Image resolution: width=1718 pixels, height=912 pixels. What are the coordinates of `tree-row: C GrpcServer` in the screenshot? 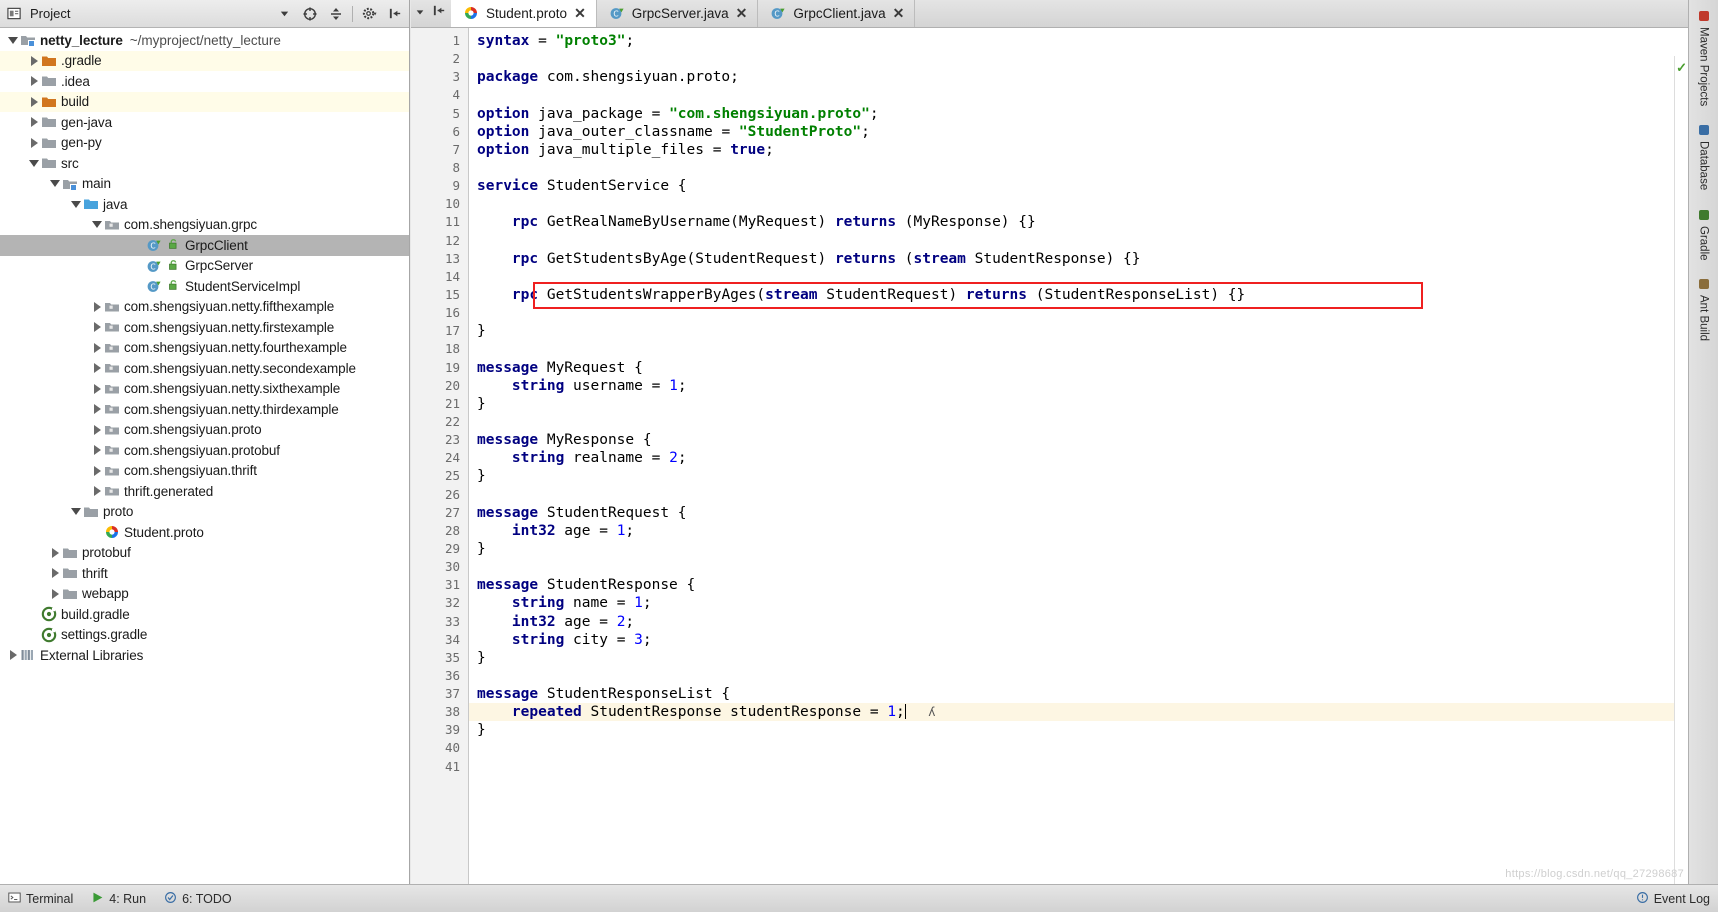 It's located at (204, 266).